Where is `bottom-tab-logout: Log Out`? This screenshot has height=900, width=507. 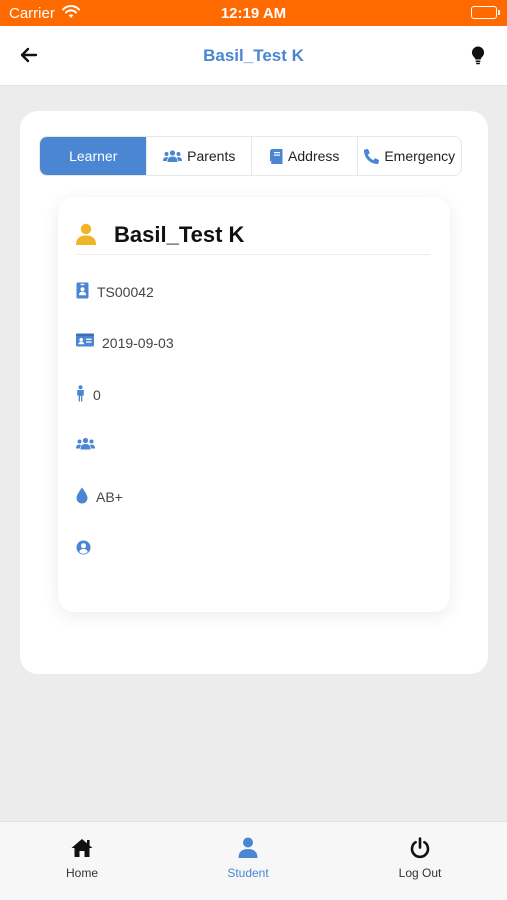
bottom-tab-logout: Log Out is located at coordinates (420, 858).